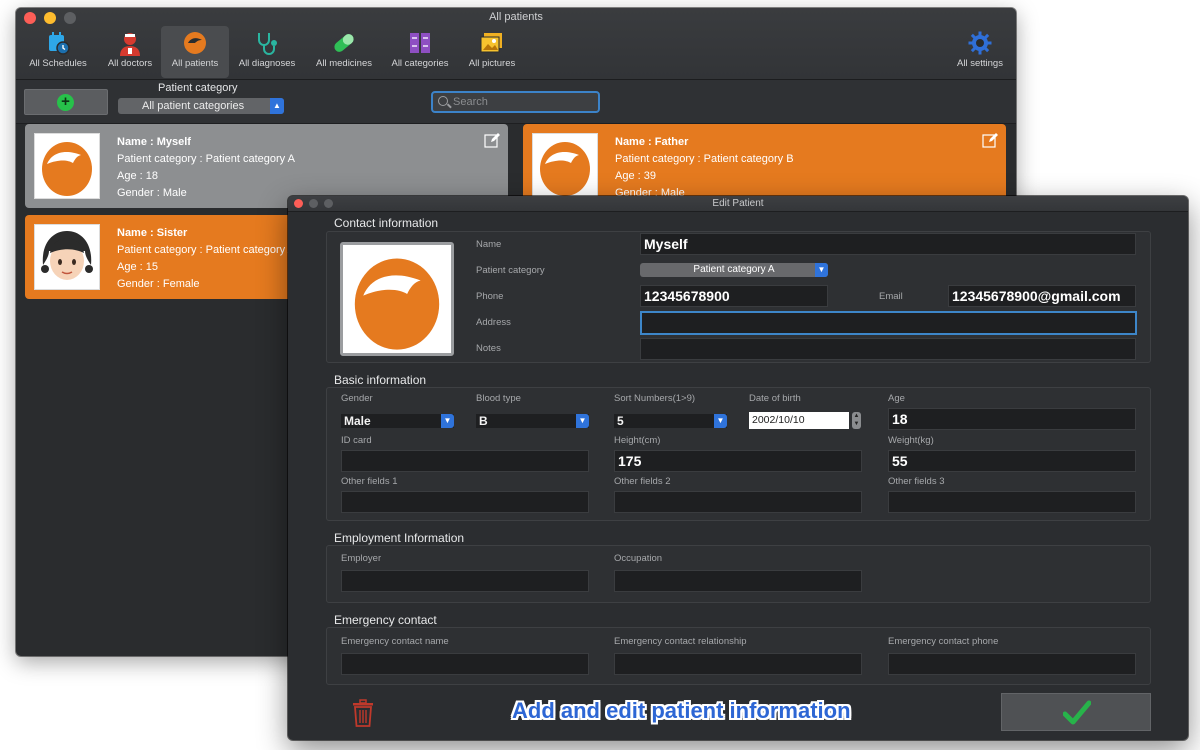  What do you see at coordinates (1012, 664) in the screenshot?
I see `emergency-phone-field` at bounding box center [1012, 664].